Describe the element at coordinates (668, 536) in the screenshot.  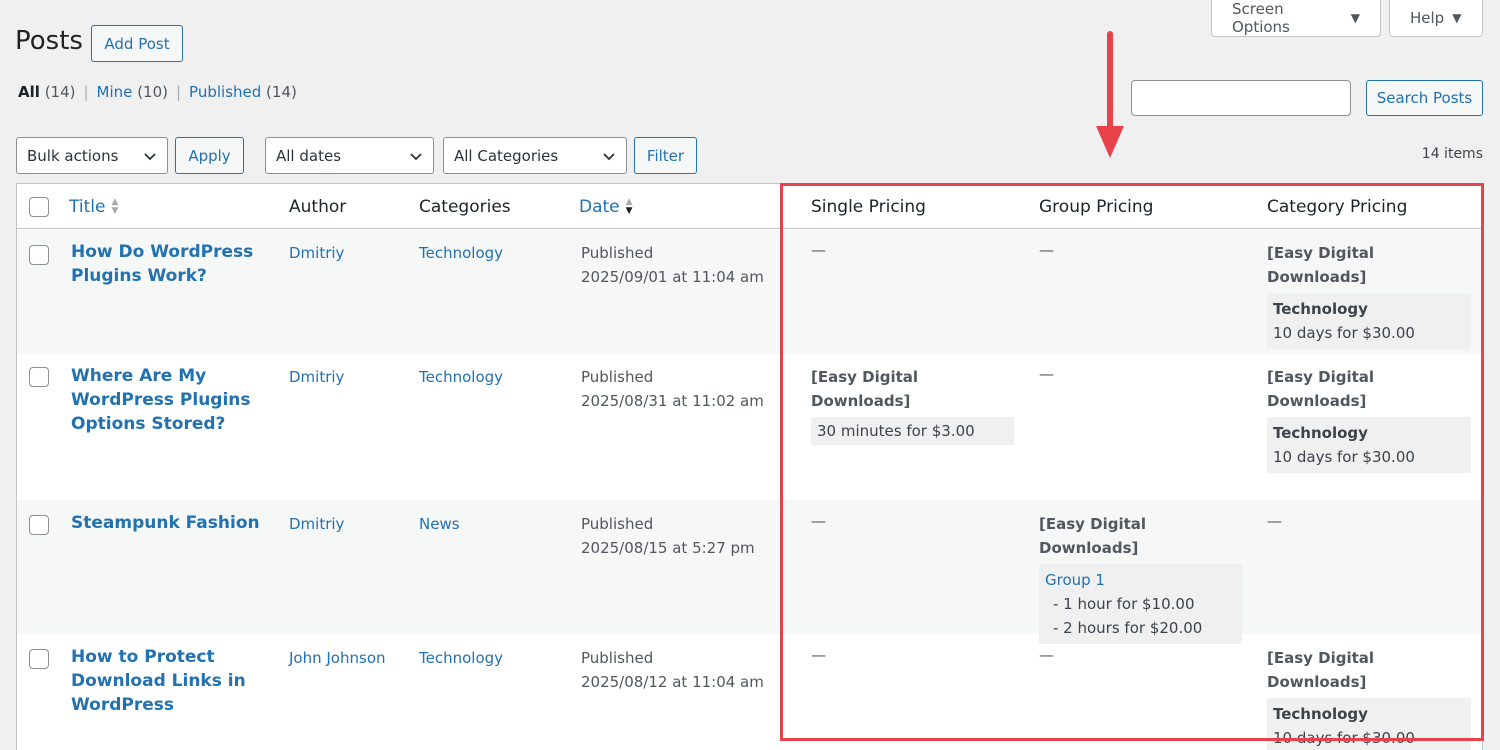
I see `post-date: Published 2025/08/15 at 5:27 pm` at that location.